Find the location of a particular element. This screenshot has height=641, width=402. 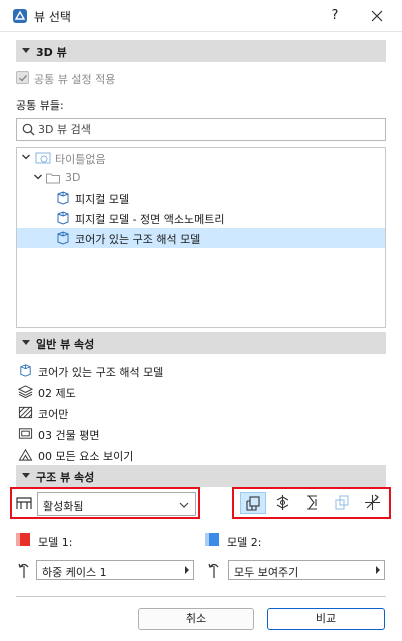

structural-toolbar is located at coordinates (312, 503).